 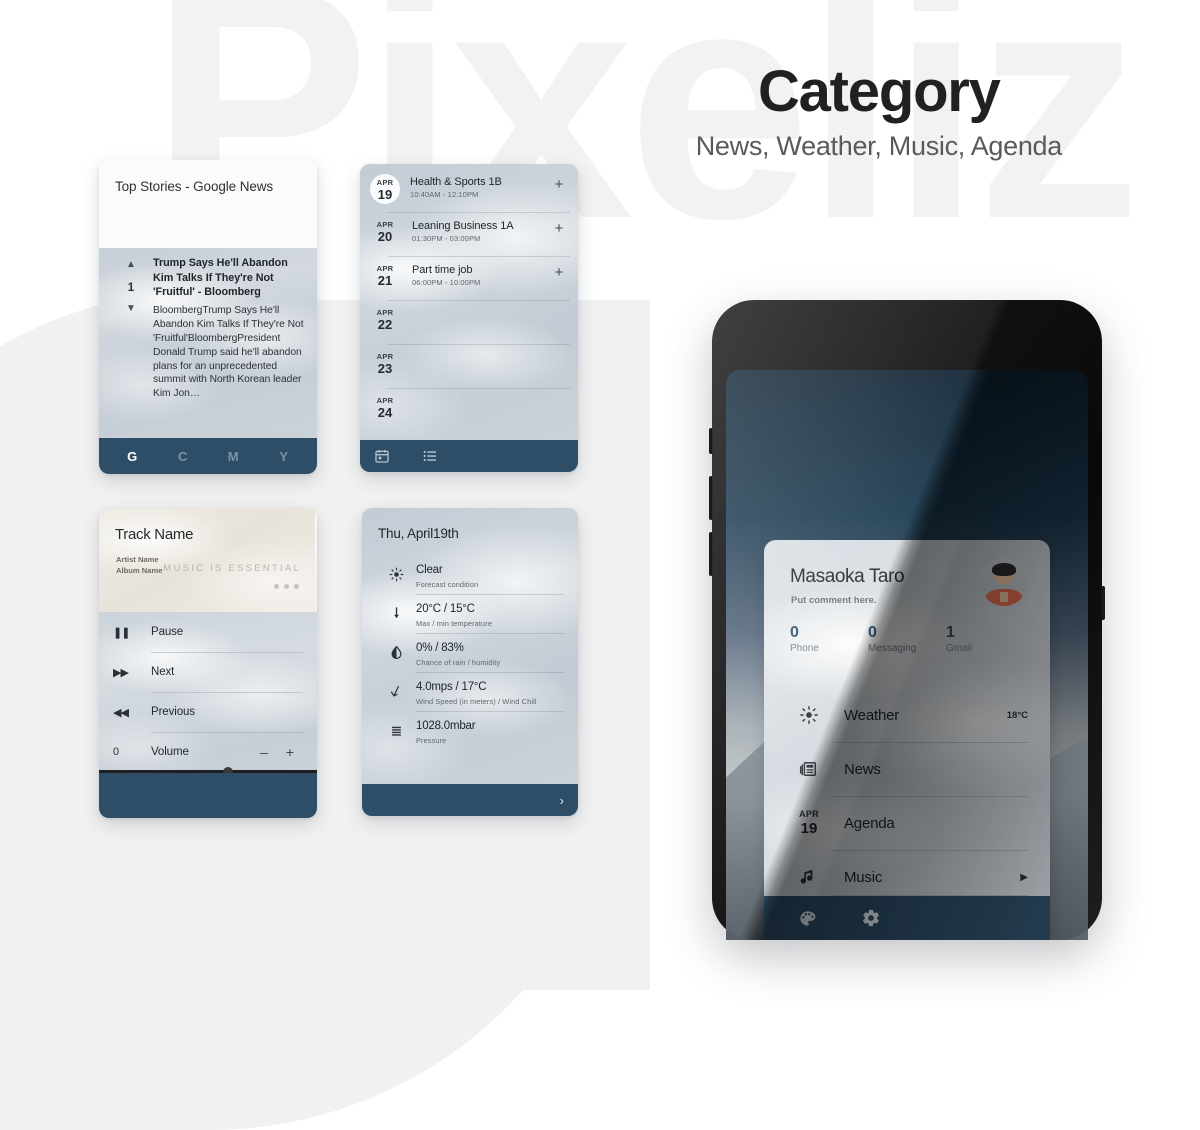 I want to click on dashboard-row-news: News, so click(x=907, y=769).